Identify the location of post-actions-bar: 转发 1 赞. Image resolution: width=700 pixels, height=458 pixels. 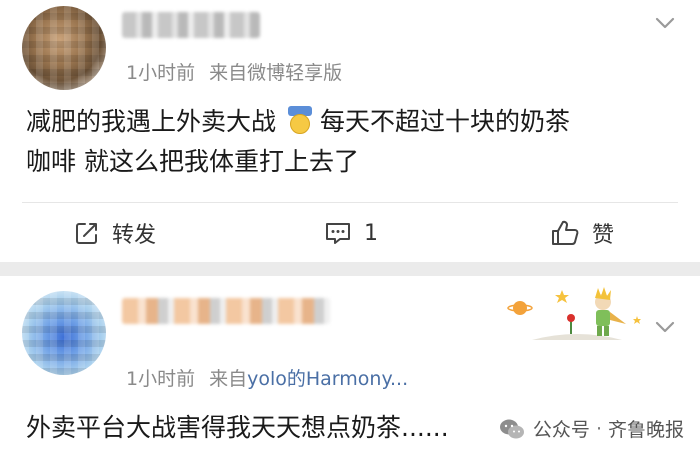
(350, 232).